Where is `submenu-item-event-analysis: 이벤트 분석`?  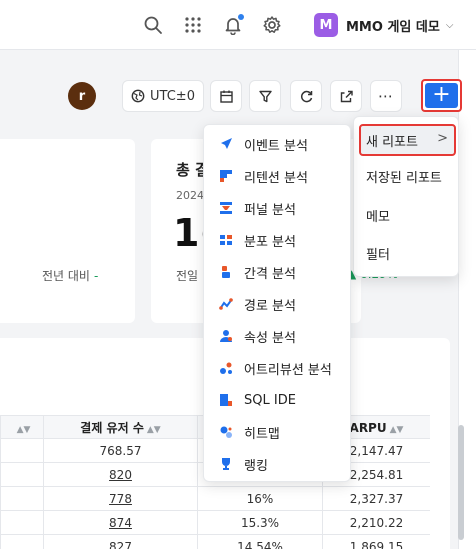
submenu-item-event-analysis: 이벤트 분석 is located at coordinates (263, 144).